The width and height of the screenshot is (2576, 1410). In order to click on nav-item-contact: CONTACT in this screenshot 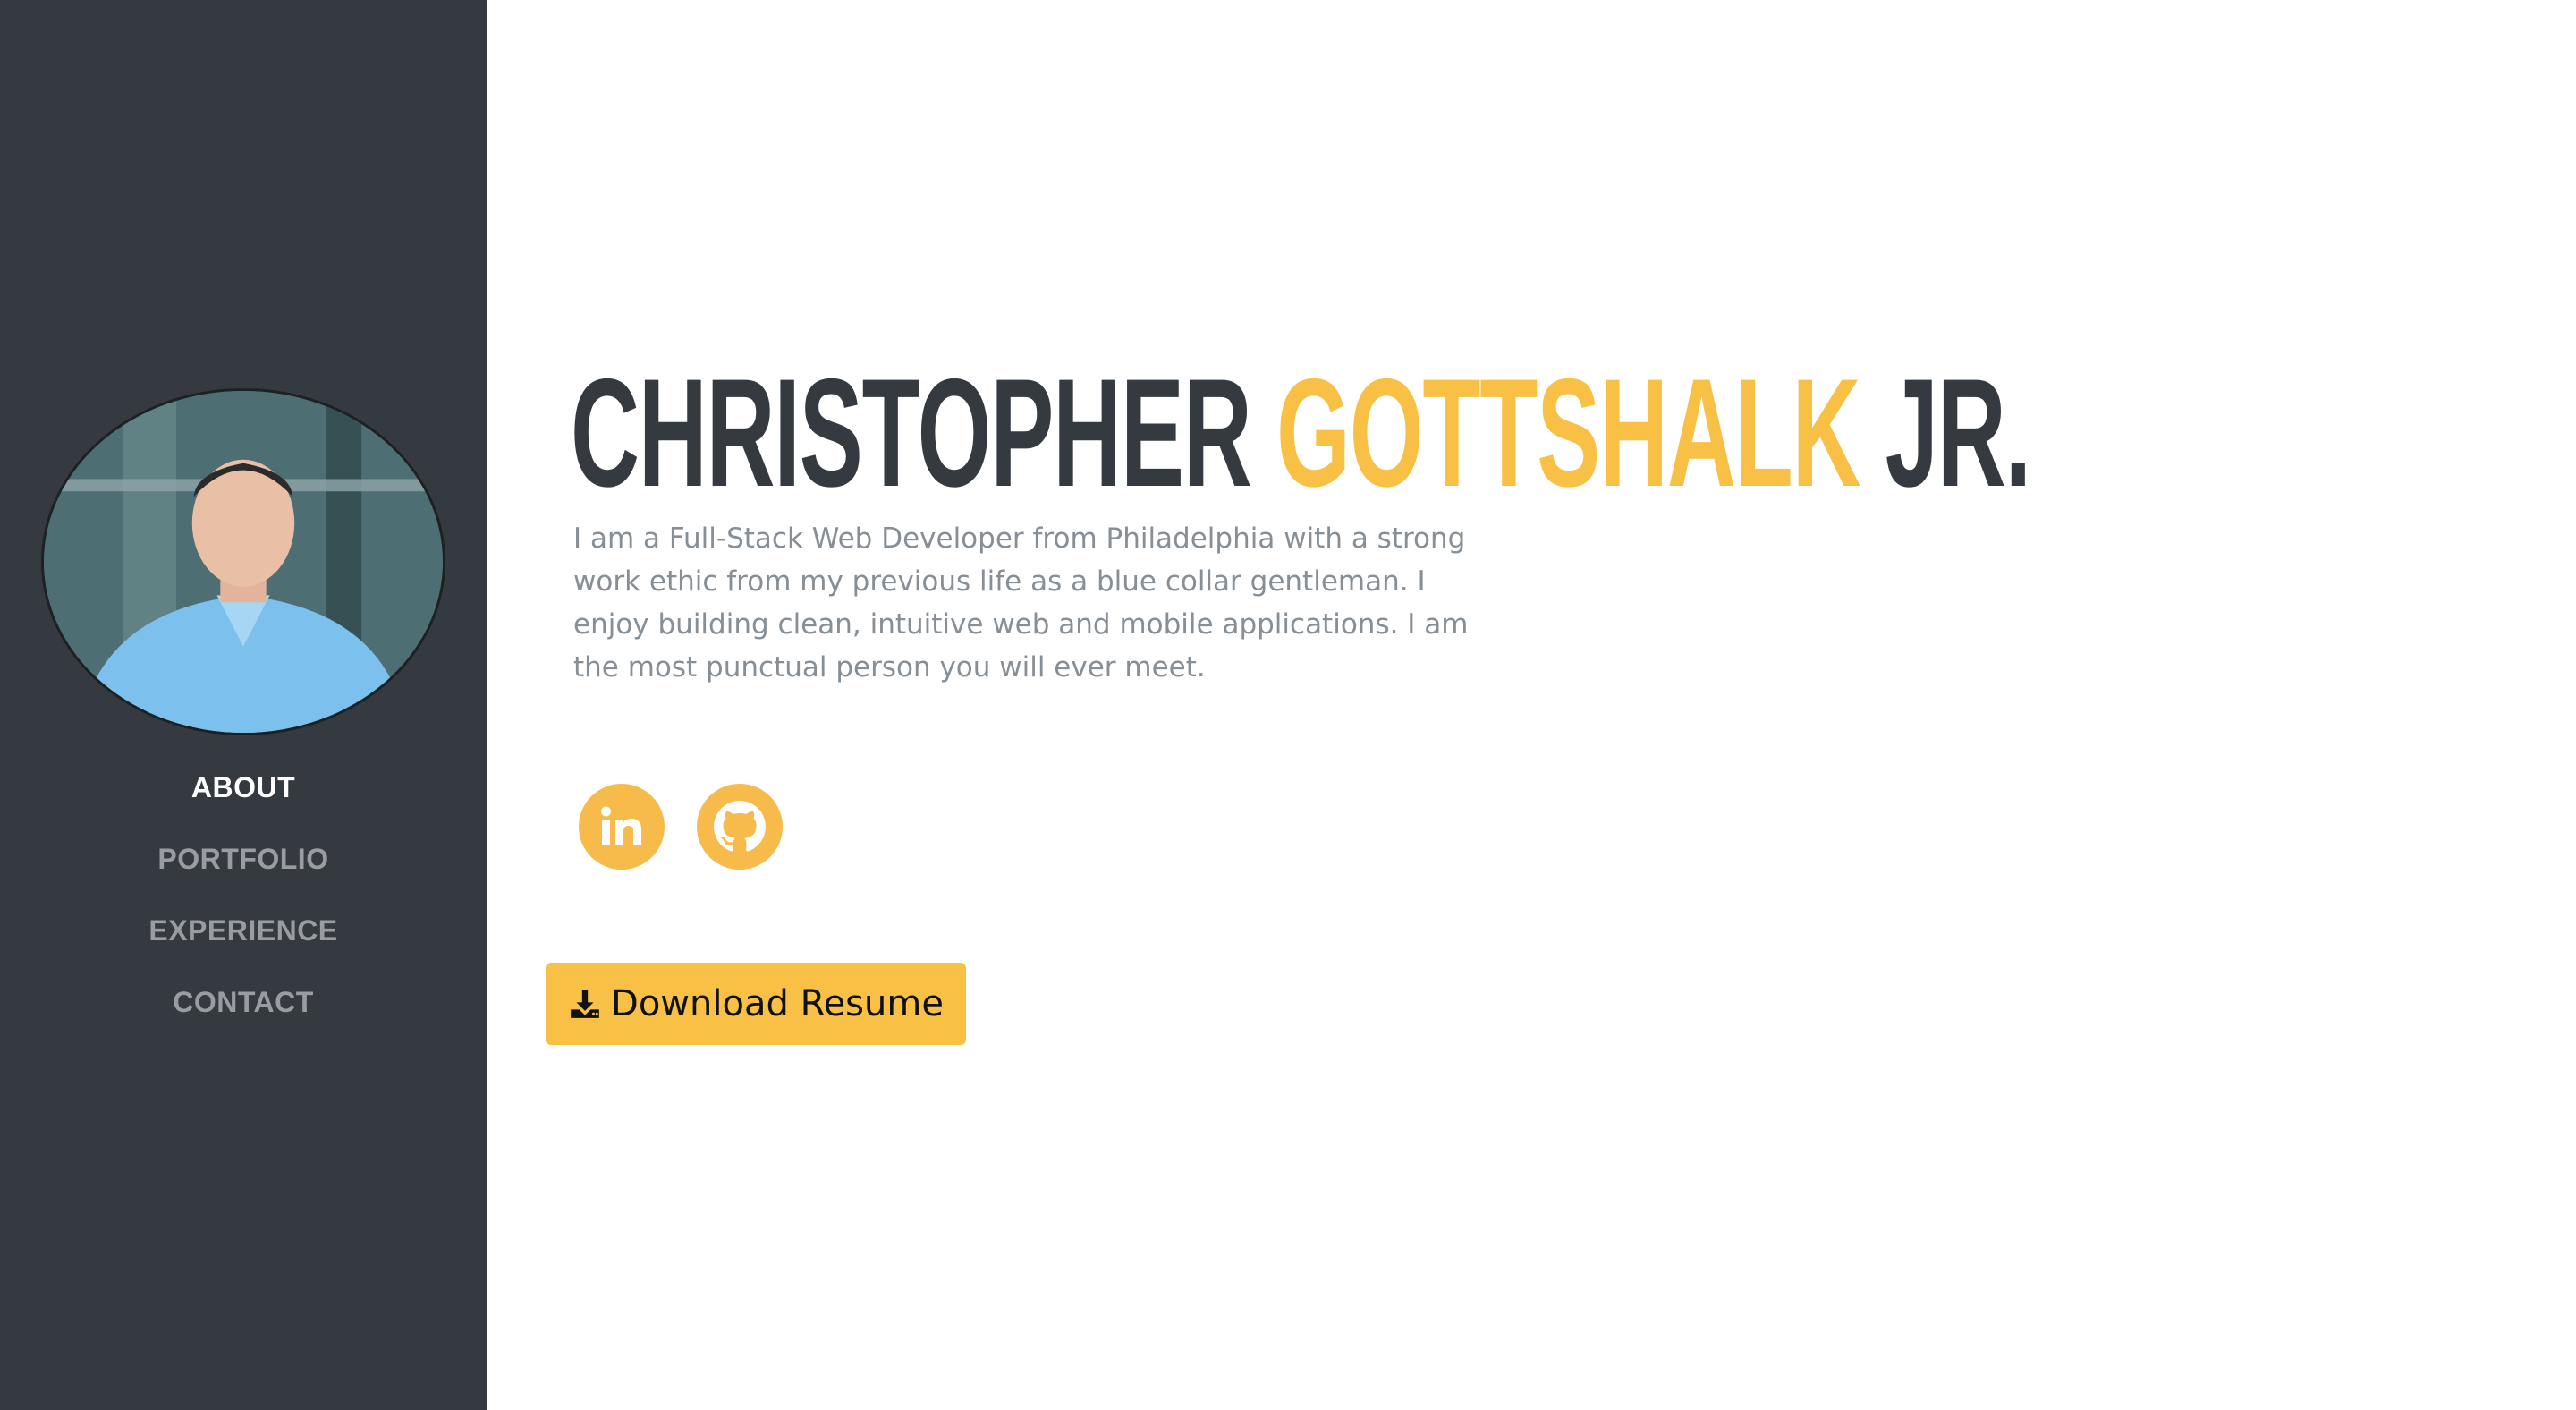, I will do `click(243, 1002)`.